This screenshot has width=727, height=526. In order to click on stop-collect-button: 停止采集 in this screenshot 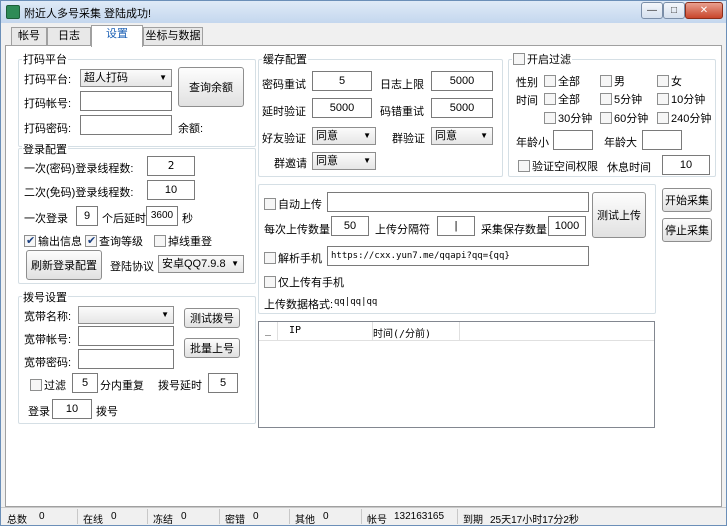, I will do `click(687, 230)`.